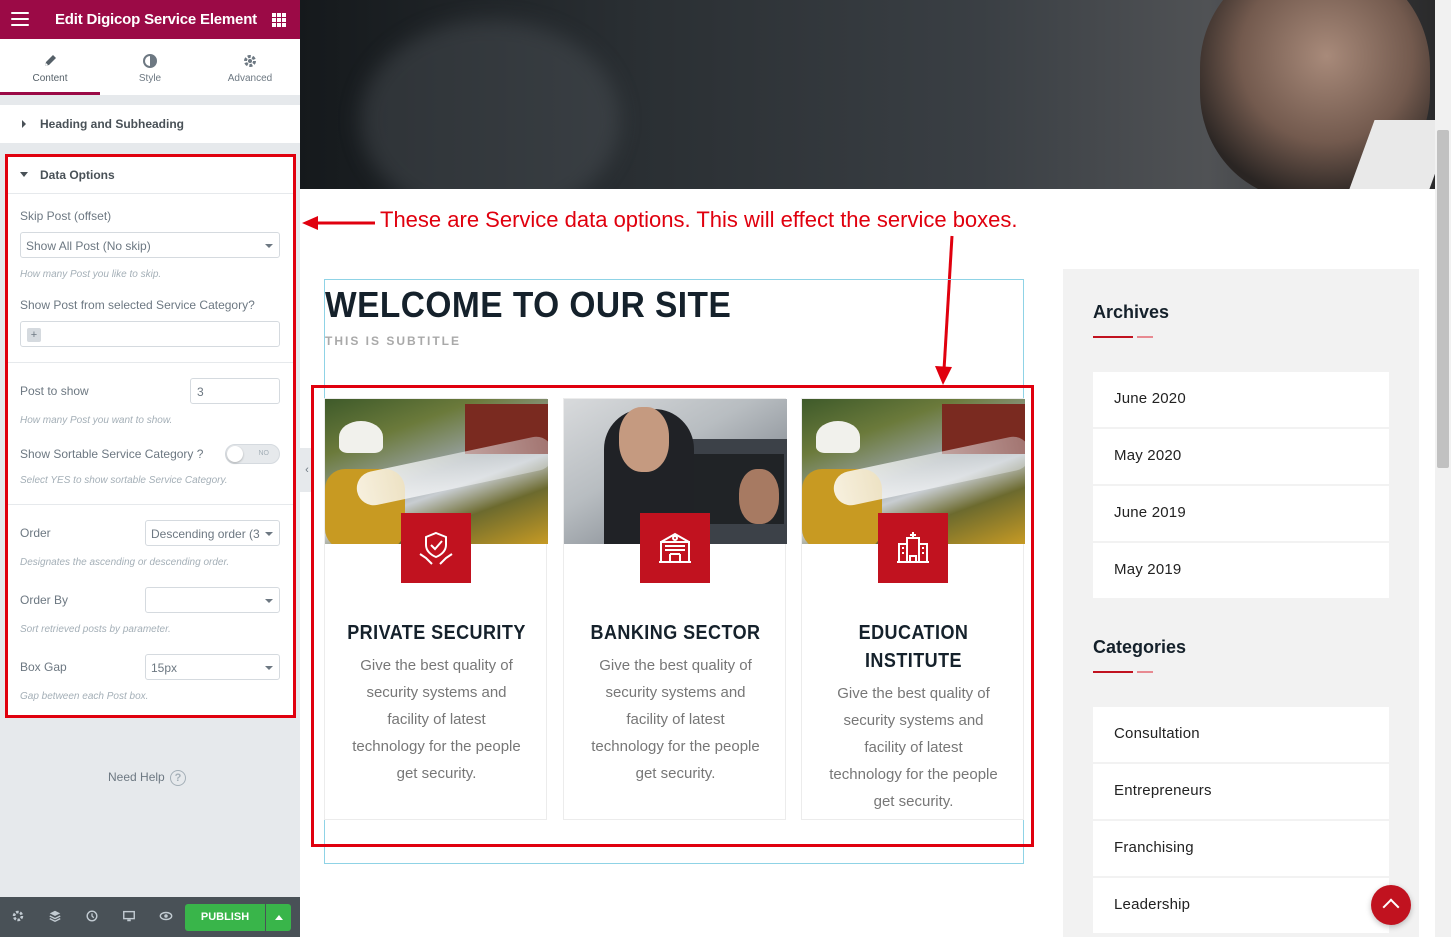  What do you see at coordinates (913, 647) in the screenshot?
I see `service-title: EDUCATION INSTITUTE` at bounding box center [913, 647].